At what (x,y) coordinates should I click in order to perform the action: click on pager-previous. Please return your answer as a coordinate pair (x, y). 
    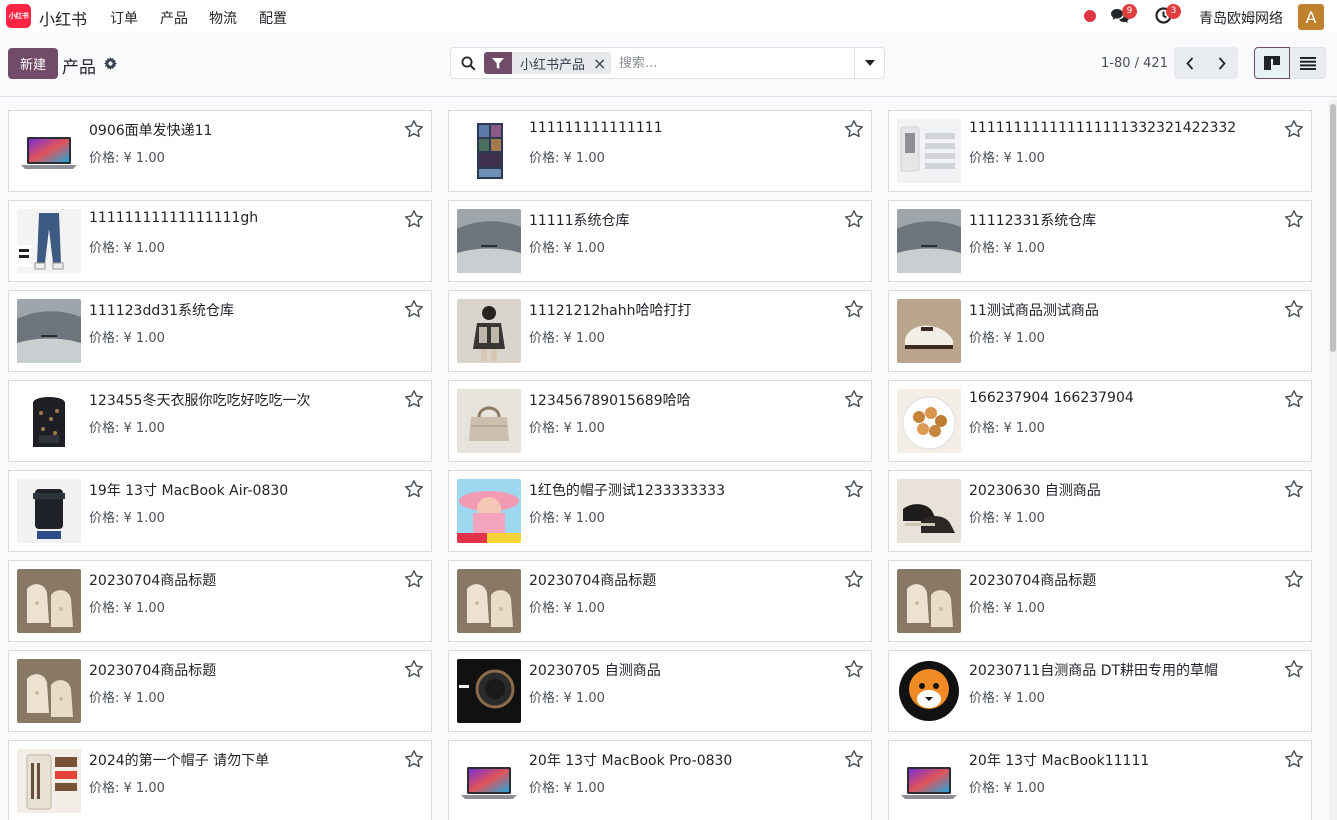
    Looking at the image, I should click on (1190, 63).